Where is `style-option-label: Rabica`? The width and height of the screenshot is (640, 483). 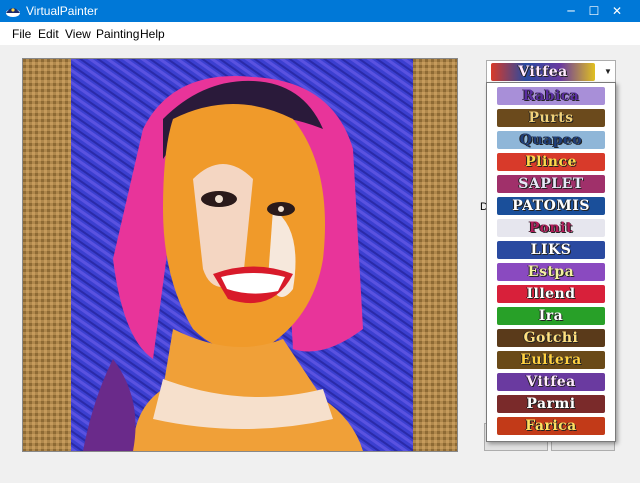
style-option-label: Rabica is located at coordinates (551, 96).